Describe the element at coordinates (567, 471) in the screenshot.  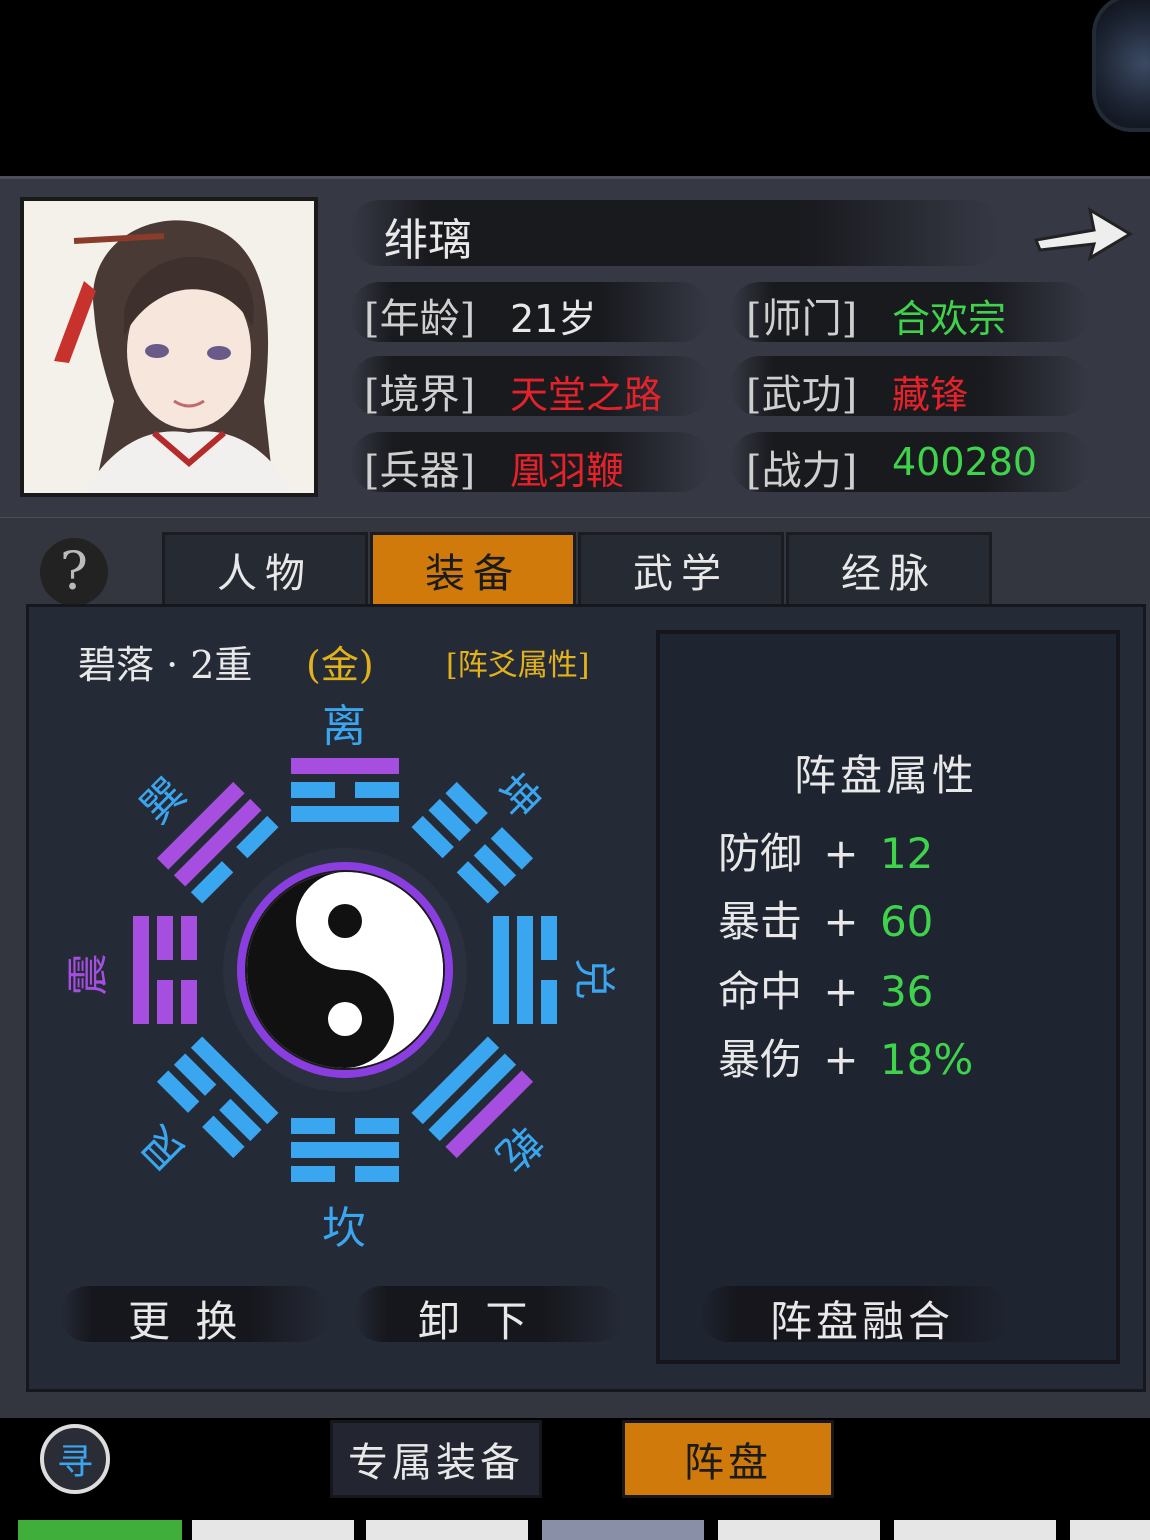
I see `stat-value-weapon: 凰羽鞭` at that location.